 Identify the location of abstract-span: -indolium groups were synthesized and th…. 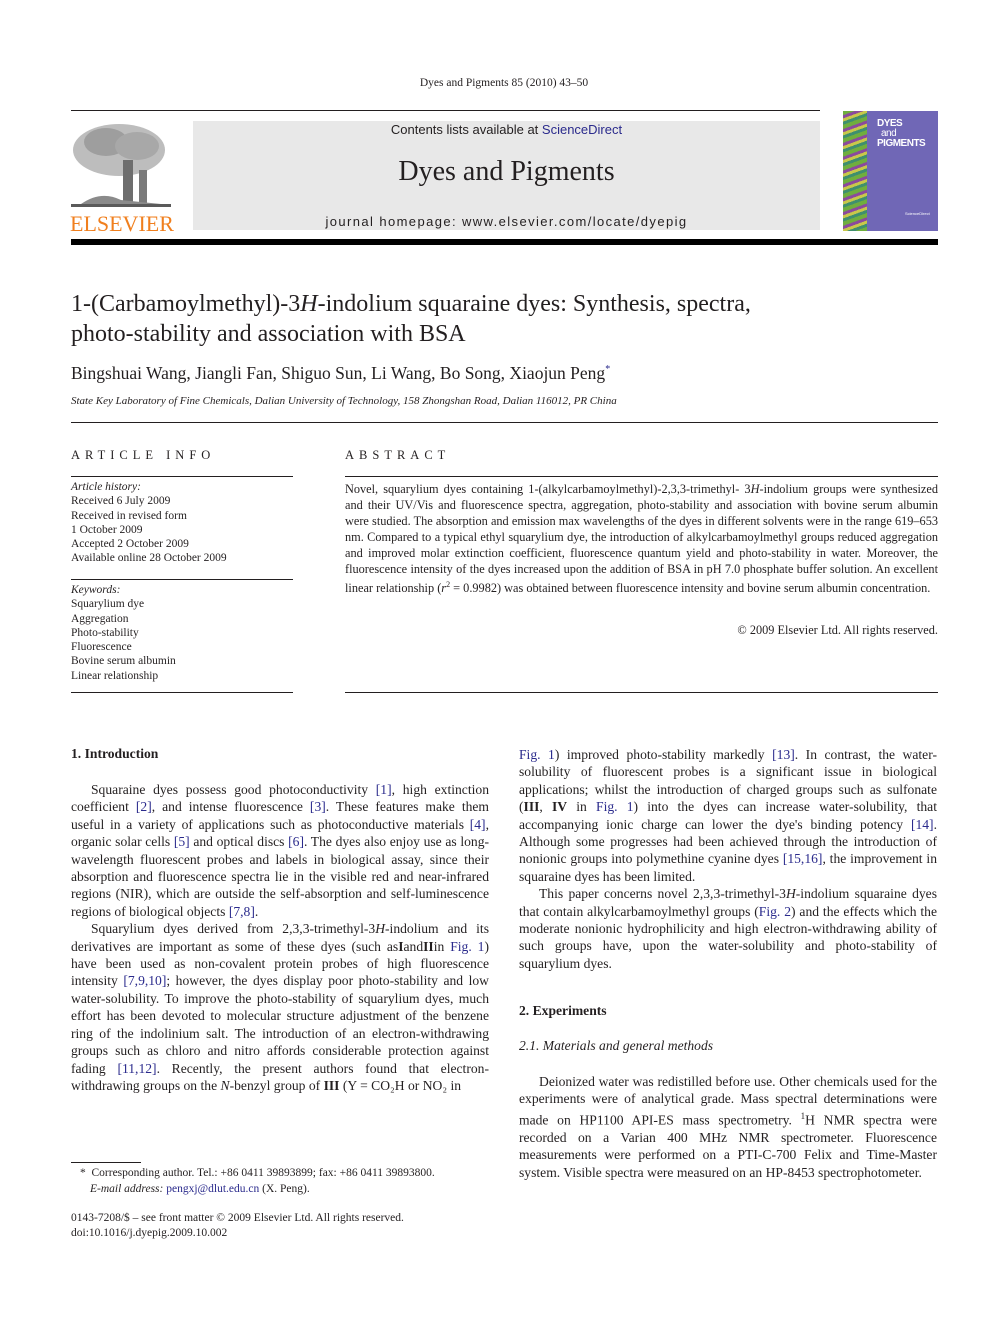
(642, 539).